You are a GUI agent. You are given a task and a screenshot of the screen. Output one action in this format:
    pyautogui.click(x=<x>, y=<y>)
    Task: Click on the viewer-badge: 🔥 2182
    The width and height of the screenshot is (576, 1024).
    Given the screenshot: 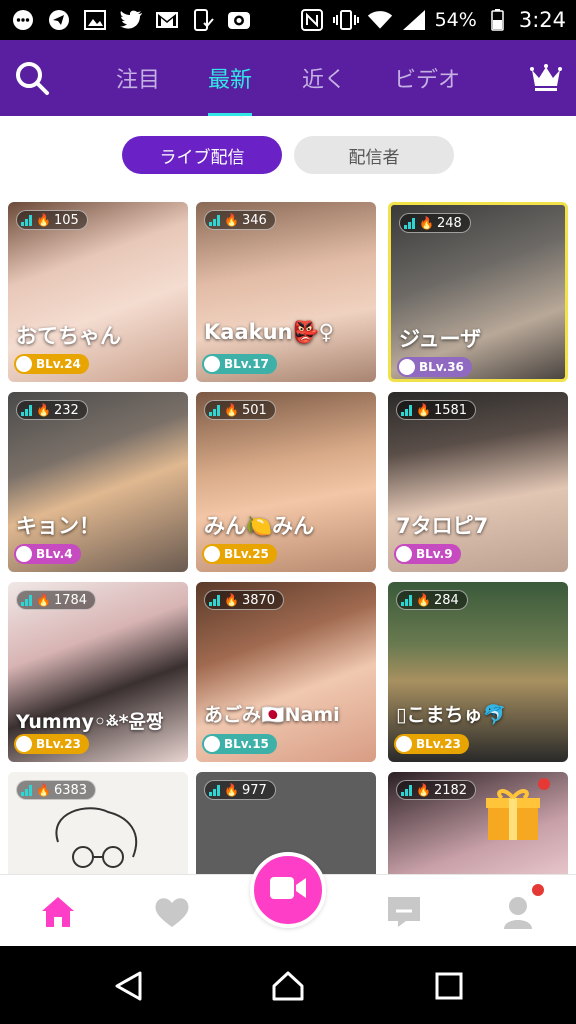 What is the action you would take?
    pyautogui.click(x=436, y=790)
    